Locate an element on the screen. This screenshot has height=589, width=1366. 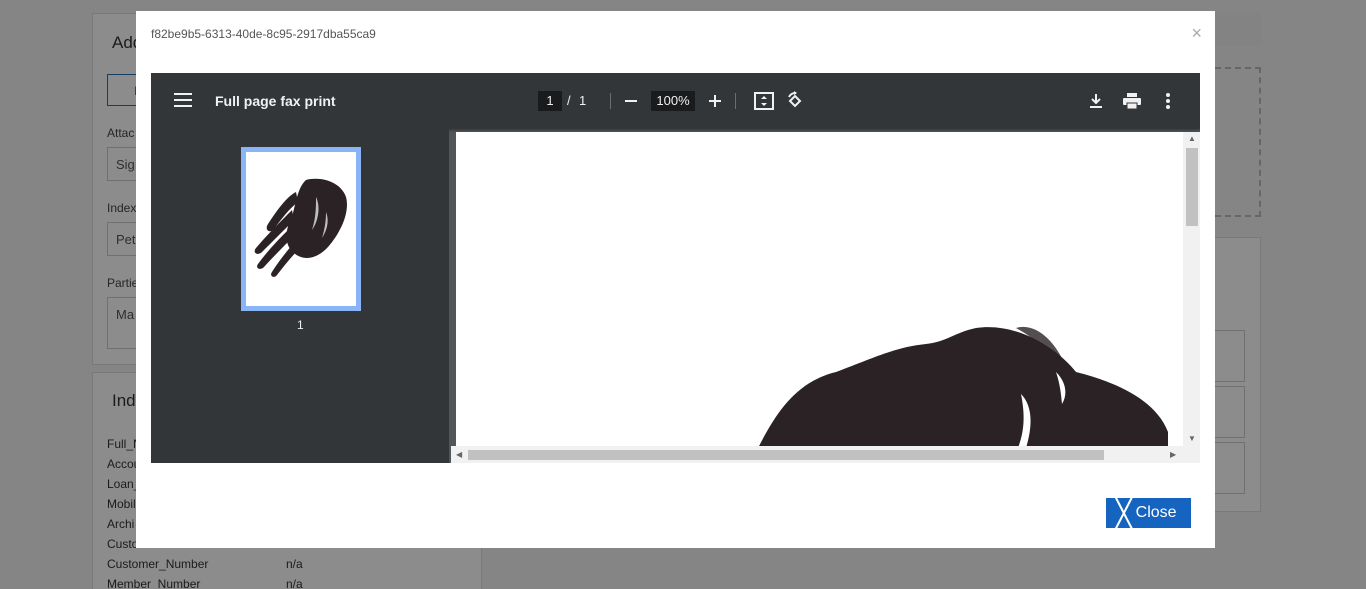
close-button-label: Close is located at coordinates (1156, 512).